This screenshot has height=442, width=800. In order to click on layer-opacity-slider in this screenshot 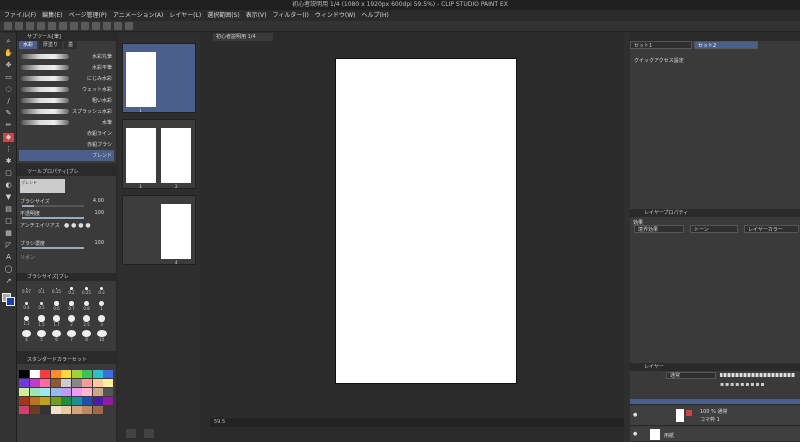, I will do `click(757, 375)`.